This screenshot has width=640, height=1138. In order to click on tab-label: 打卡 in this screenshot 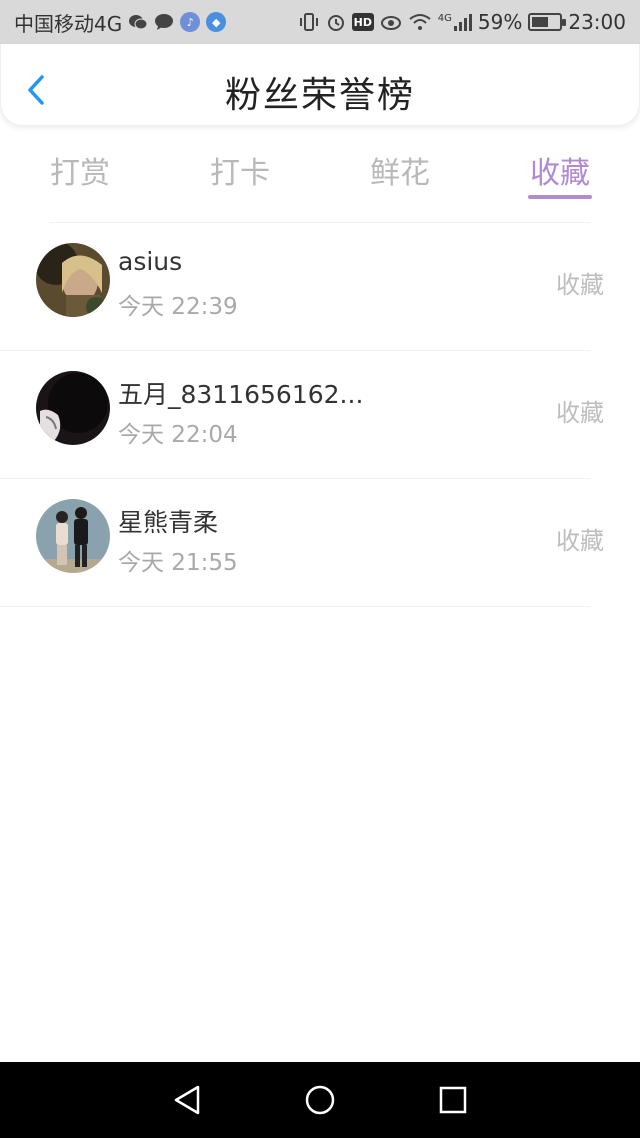, I will do `click(240, 173)`.